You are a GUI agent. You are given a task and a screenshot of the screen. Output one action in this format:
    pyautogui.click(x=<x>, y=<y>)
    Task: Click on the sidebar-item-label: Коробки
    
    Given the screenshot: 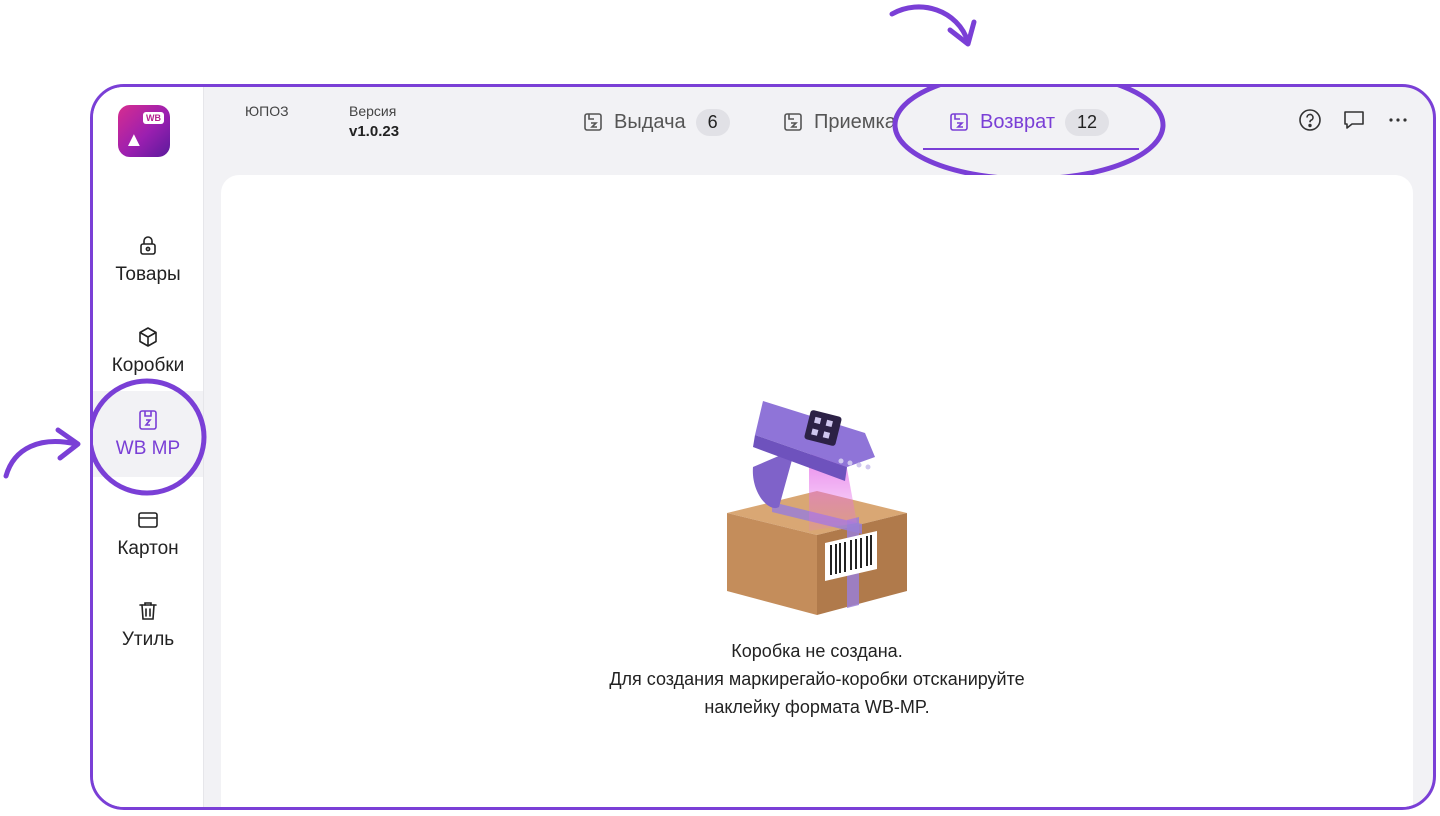 What is the action you would take?
    pyautogui.click(x=148, y=365)
    